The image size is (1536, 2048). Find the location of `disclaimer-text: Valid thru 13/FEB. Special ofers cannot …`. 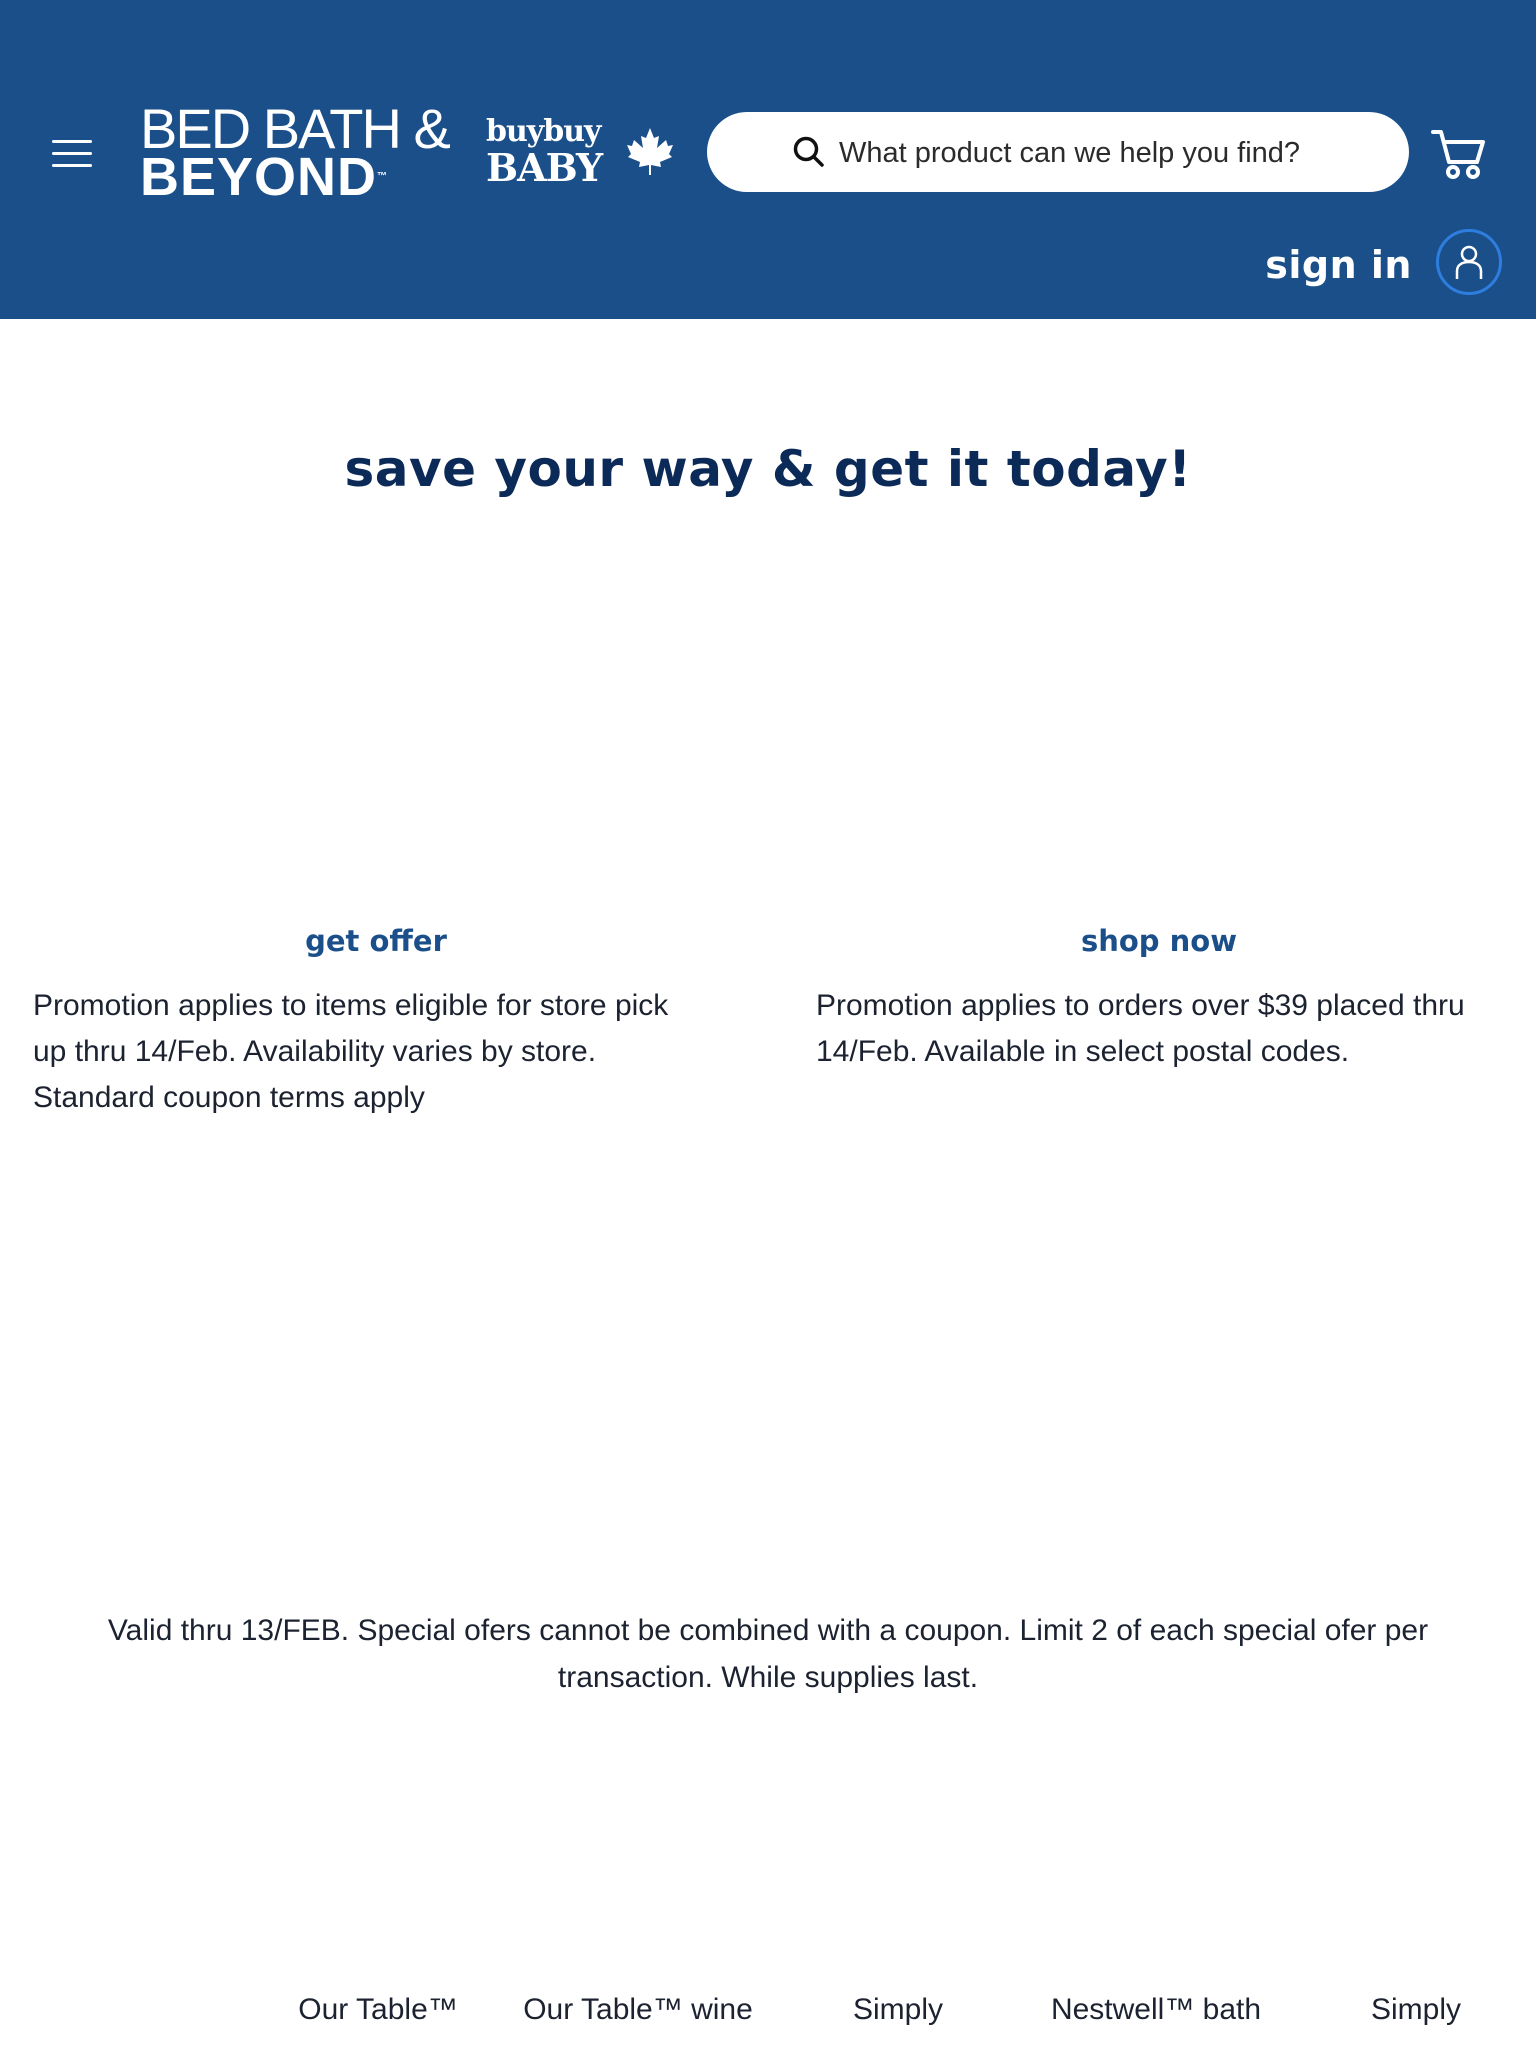

disclaimer-text: Valid thru 13/FEB. Special ofers cannot … is located at coordinates (768, 1654).